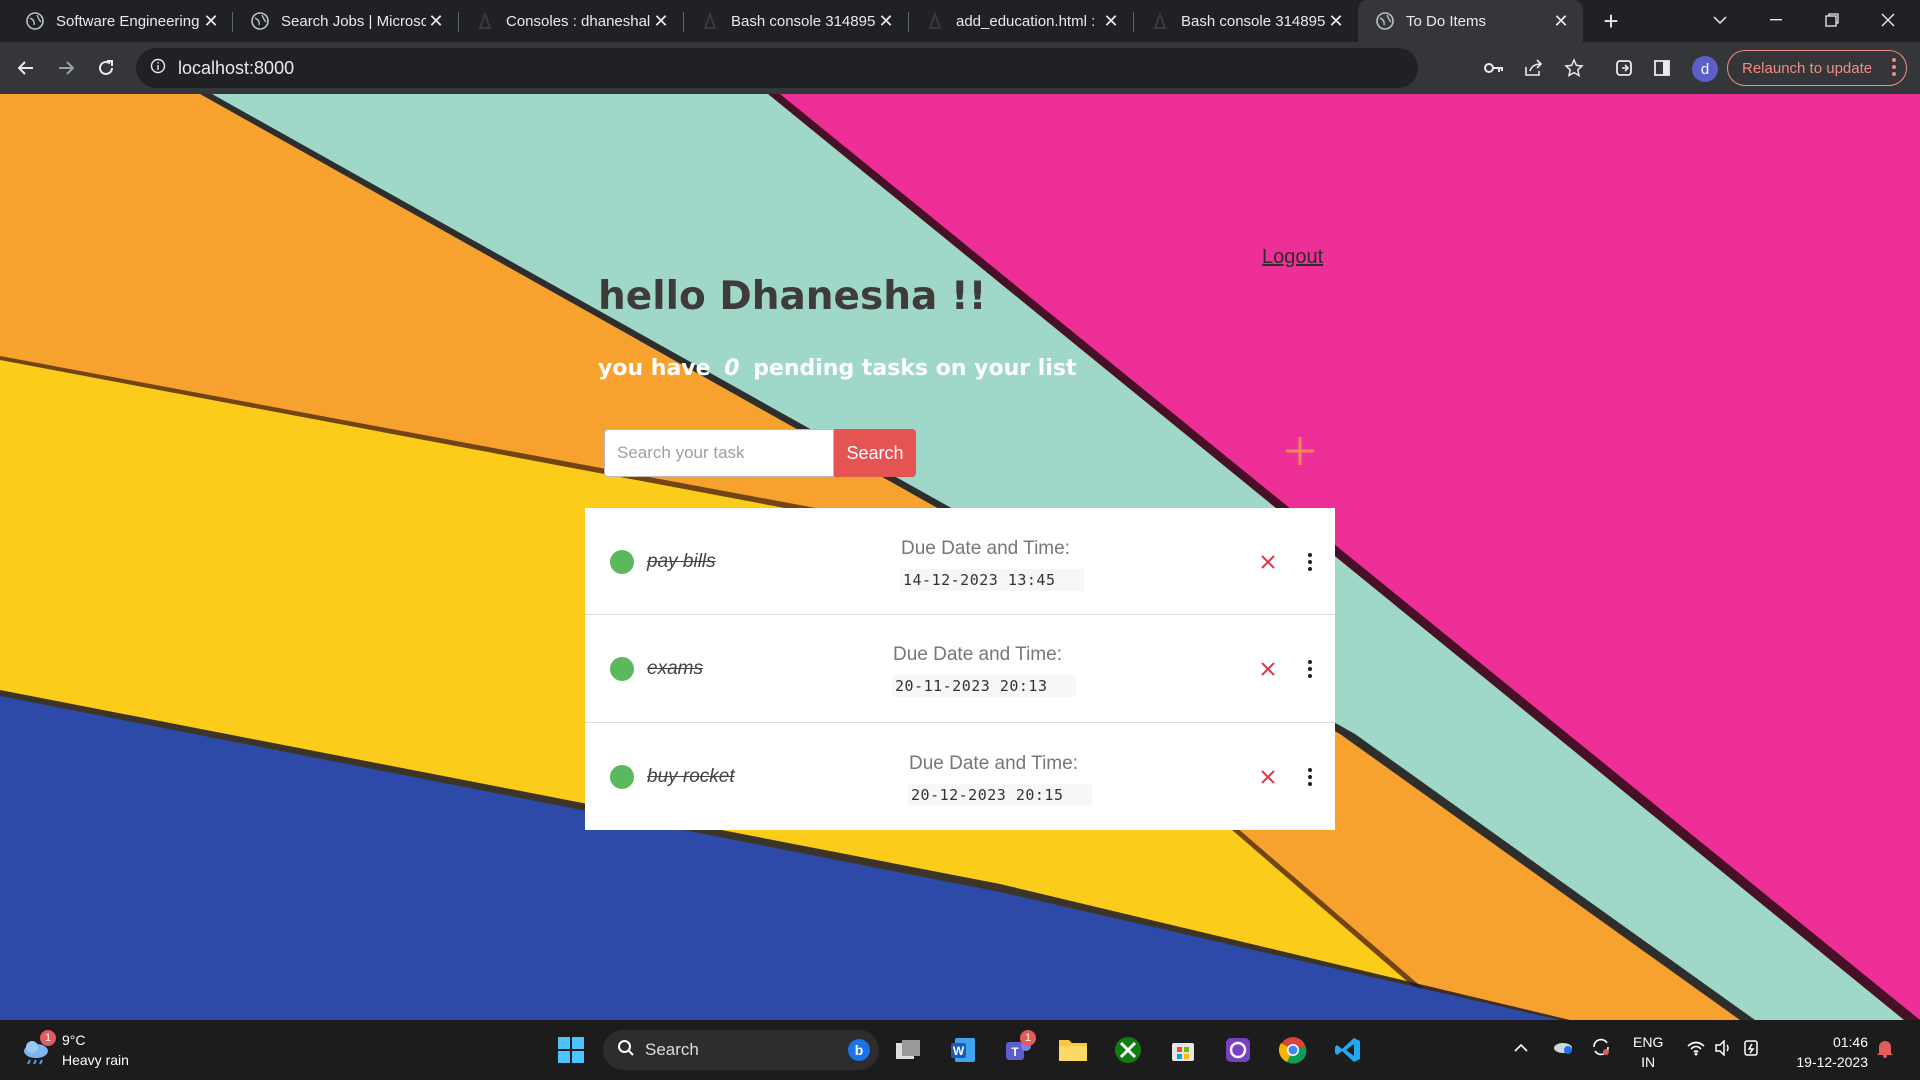 Image resolution: width=1920 pixels, height=1080 pixels. Describe the element at coordinates (672, 1049) in the screenshot. I see `taskbar-search-label: Search` at that location.